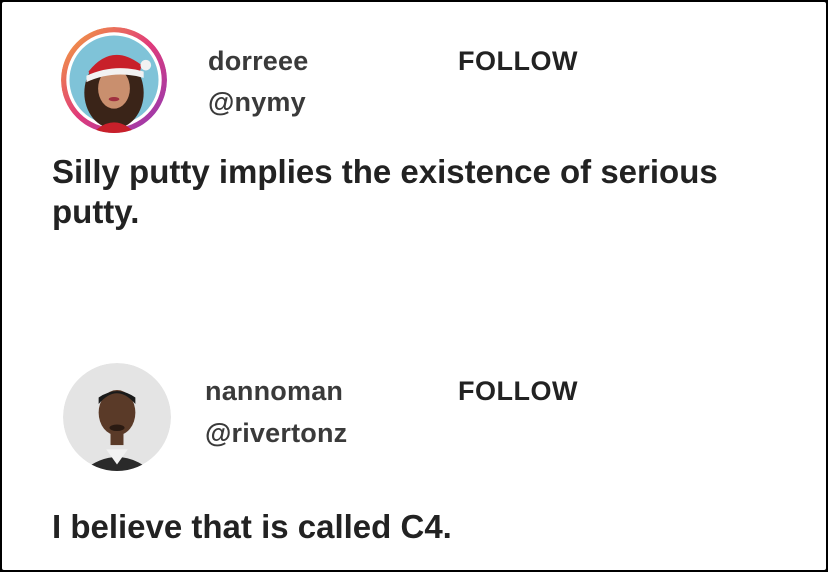 The height and width of the screenshot is (572, 828). Describe the element at coordinates (276, 433) in the screenshot. I see `user-handle: @rivertonz` at that location.